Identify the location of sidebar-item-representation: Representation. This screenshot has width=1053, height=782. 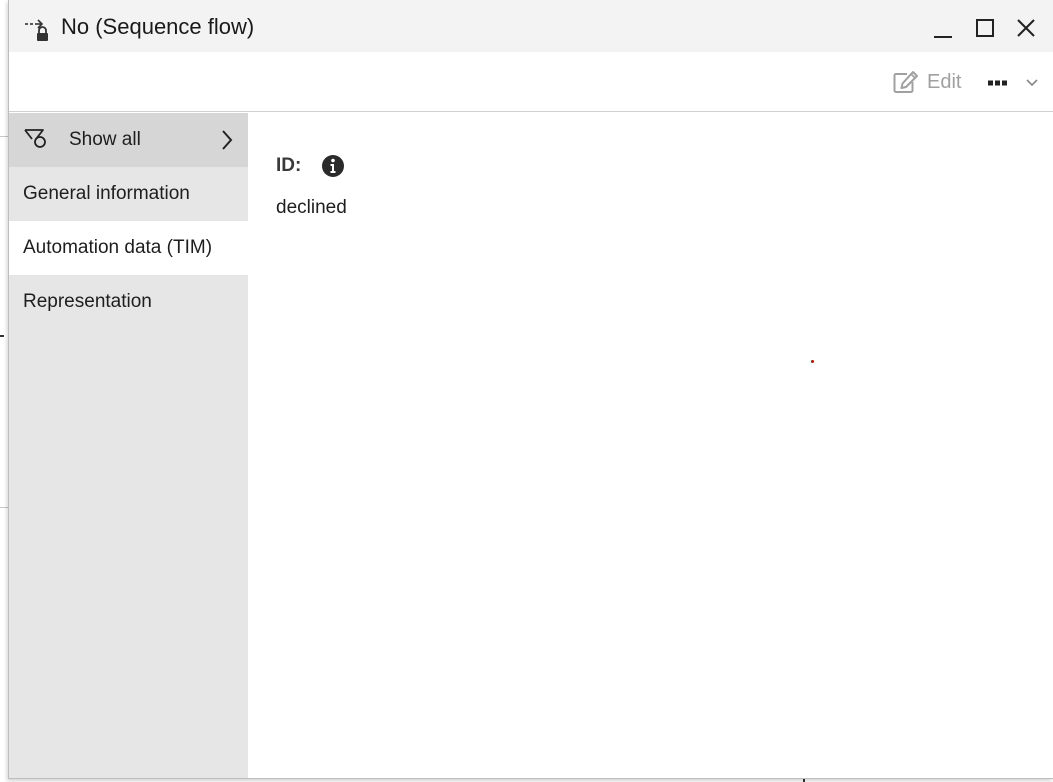
(128, 302).